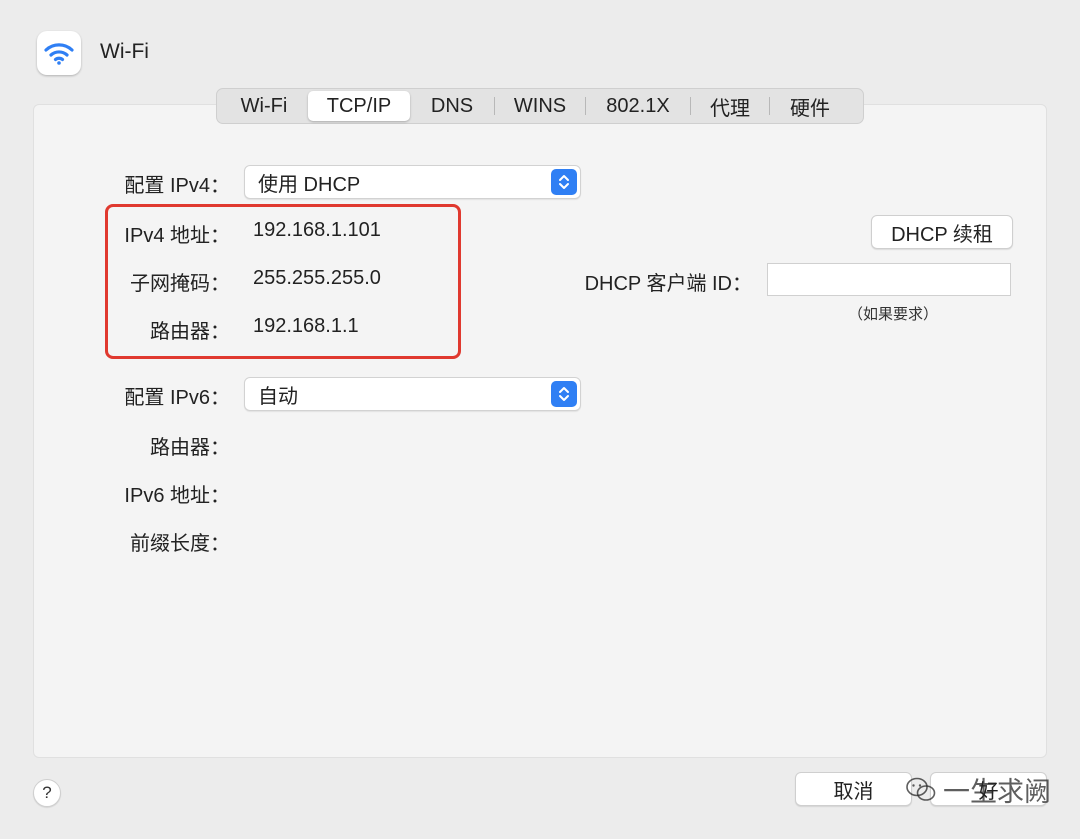 The image size is (1080, 839). Describe the element at coordinates (177, 398) in the screenshot. I see `configure-ipv6-label: 配置 IPv6：` at that location.